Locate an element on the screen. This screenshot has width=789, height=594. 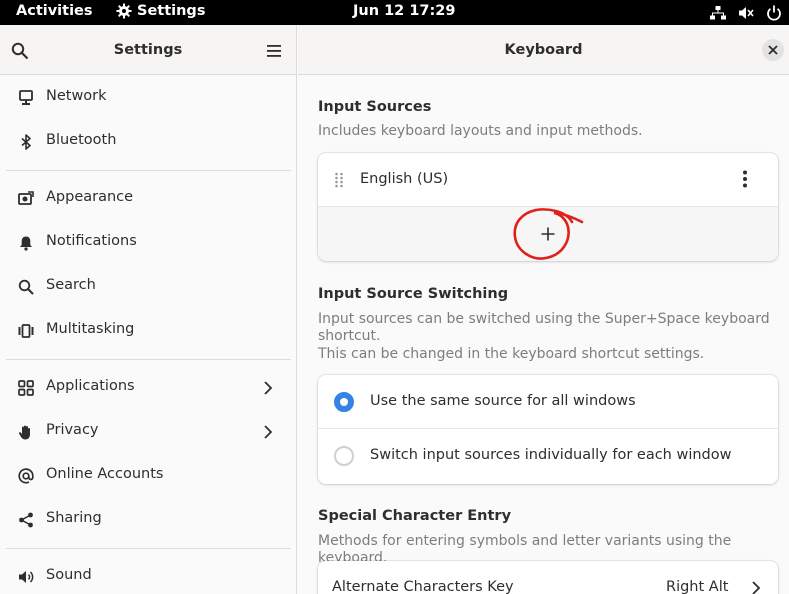
sidebar-item-label: Sound is located at coordinates (69, 575).